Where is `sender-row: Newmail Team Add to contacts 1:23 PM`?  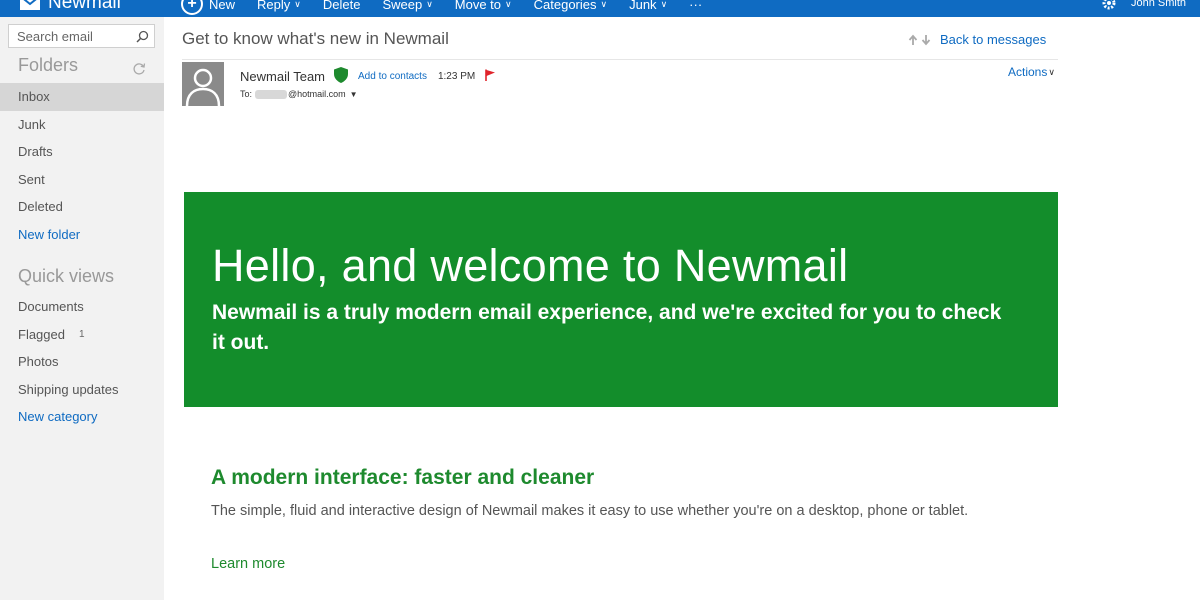 sender-row: Newmail Team Add to contacts 1:23 PM is located at coordinates (368, 76).